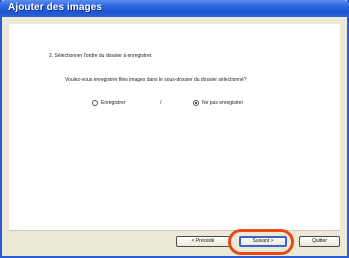  I want to click on radio-ne-pas-enregistrer-label: Ne pas enregistrer, so click(222, 103).